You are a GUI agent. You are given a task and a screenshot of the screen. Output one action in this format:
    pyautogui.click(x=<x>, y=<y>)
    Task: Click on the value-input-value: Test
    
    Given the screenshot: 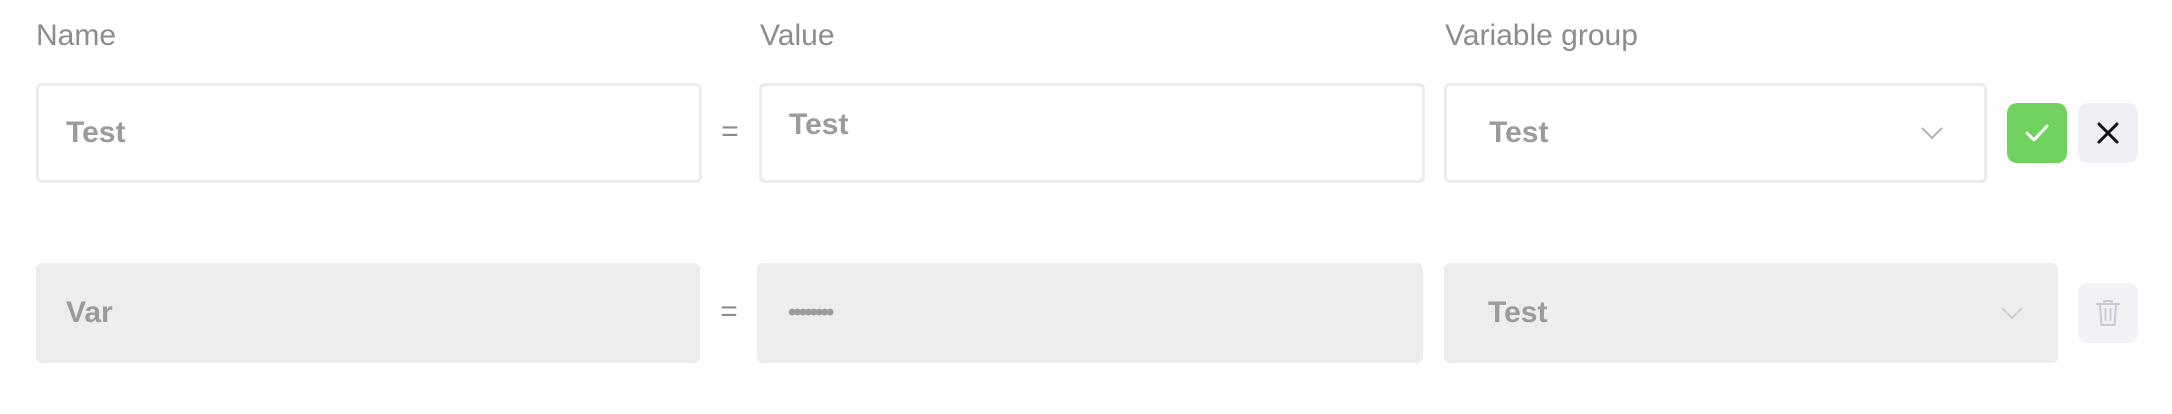 What is the action you would take?
    pyautogui.click(x=819, y=124)
    